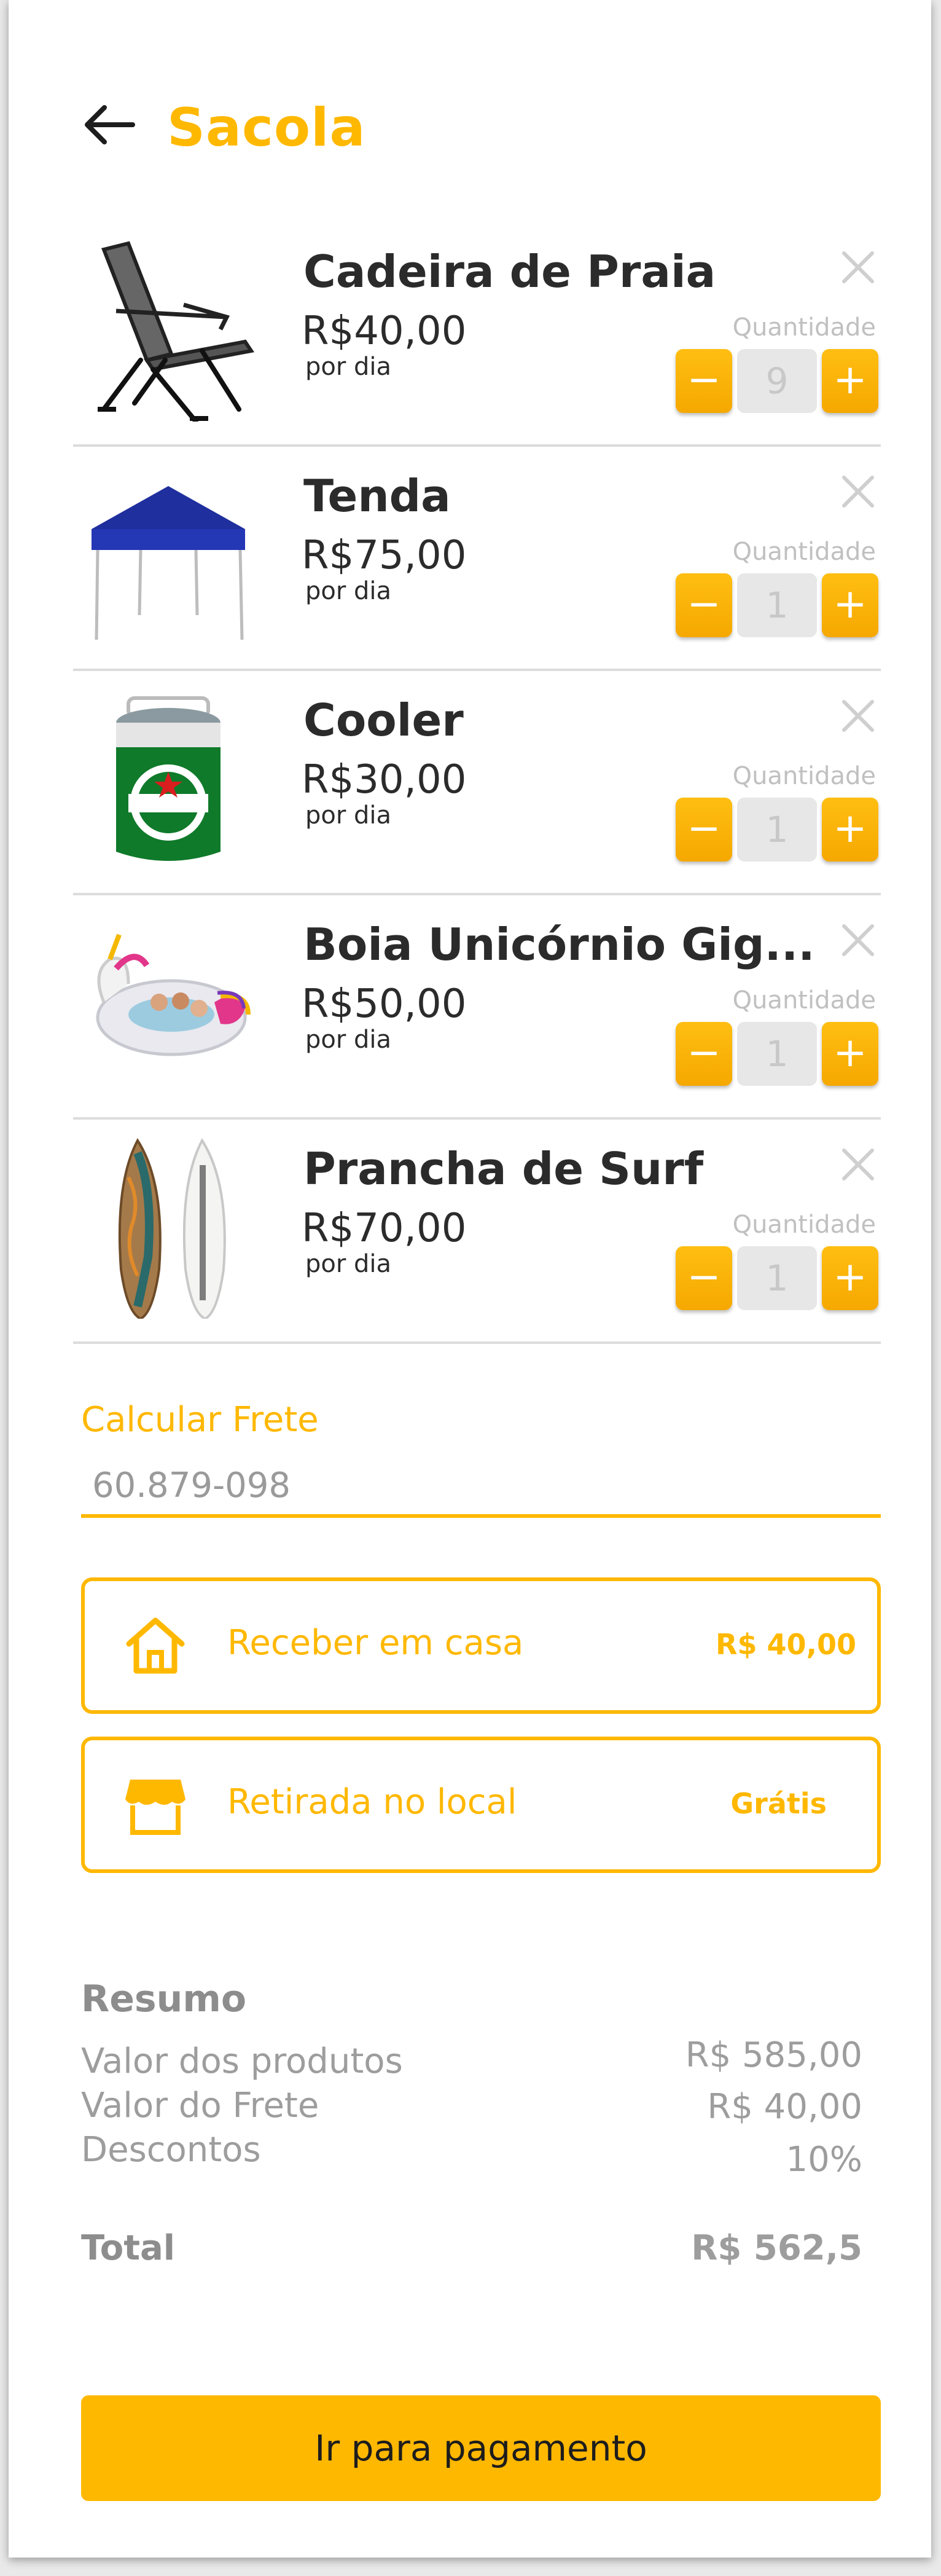 This screenshot has width=941, height=2576. I want to click on item-price: R$30,00, so click(384, 780).